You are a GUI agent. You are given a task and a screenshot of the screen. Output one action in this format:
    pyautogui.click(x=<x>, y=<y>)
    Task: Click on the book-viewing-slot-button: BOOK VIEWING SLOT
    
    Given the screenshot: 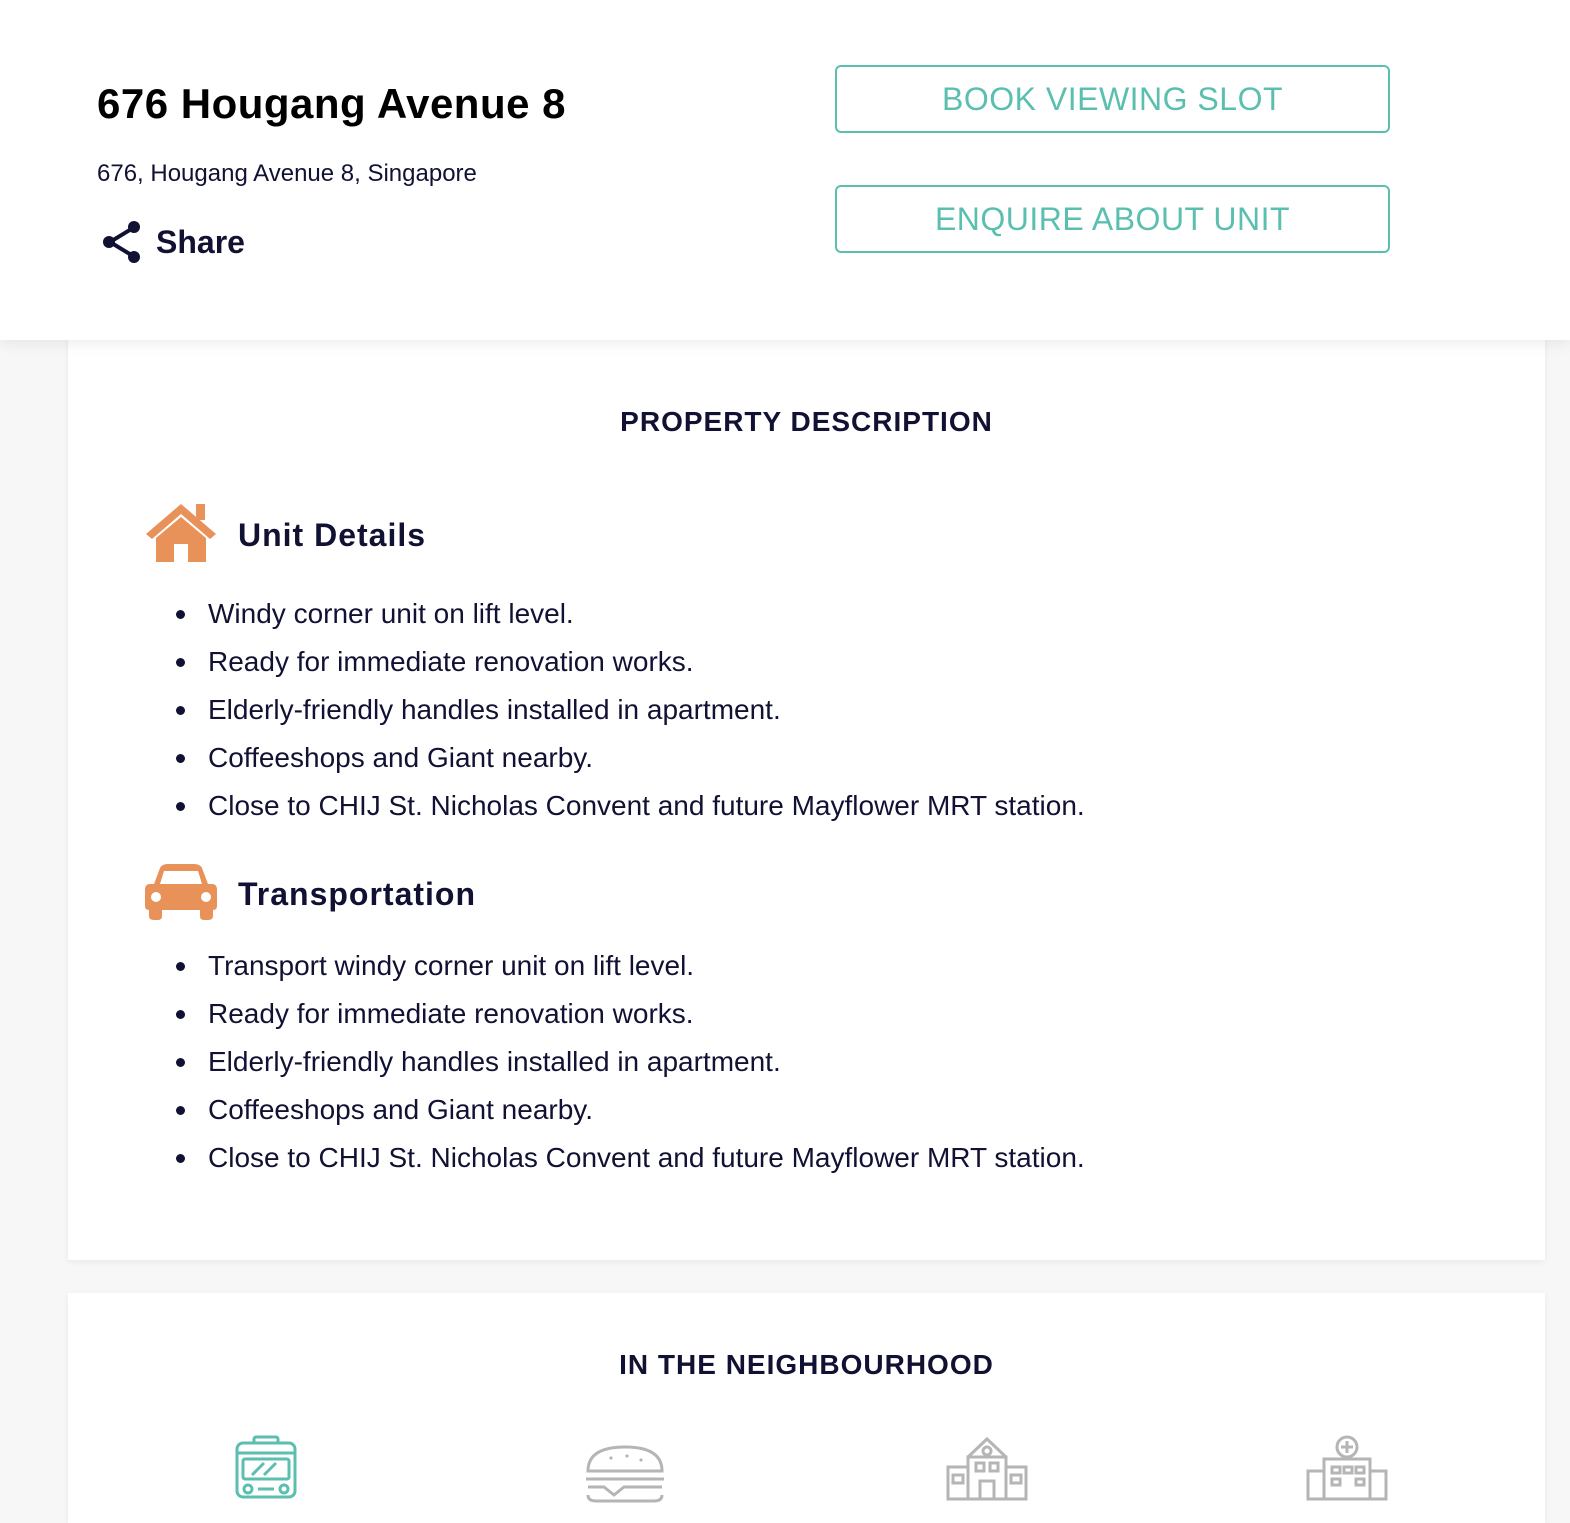 What is the action you would take?
    pyautogui.click(x=1112, y=99)
    